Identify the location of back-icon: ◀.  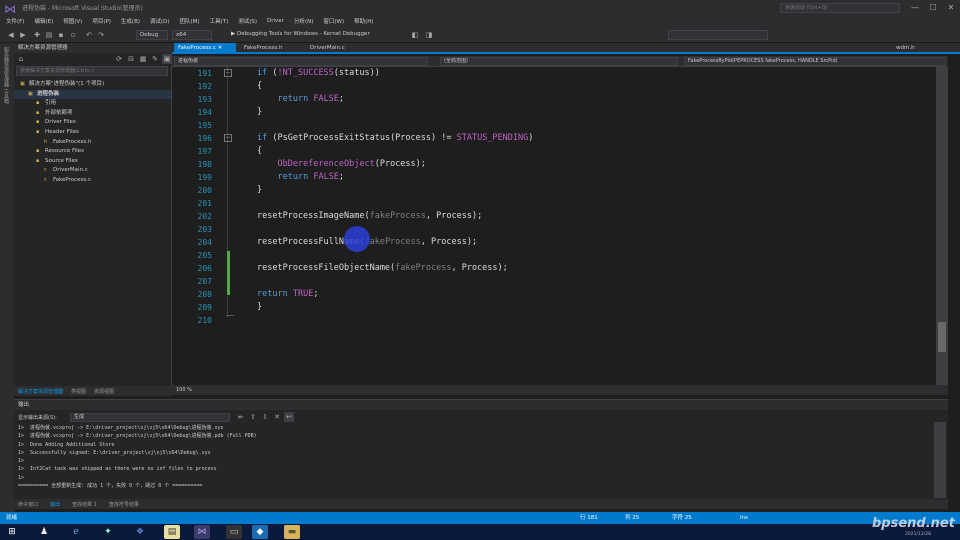
(11, 35).